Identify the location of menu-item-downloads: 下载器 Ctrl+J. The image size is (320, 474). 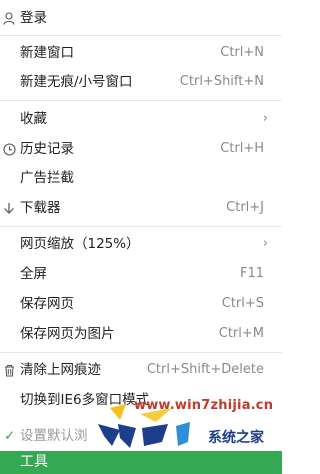
(141, 208).